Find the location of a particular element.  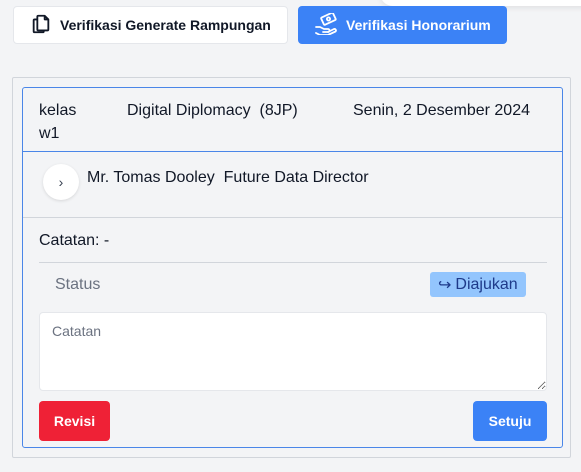

chevron-right-icon: › is located at coordinates (61, 182).